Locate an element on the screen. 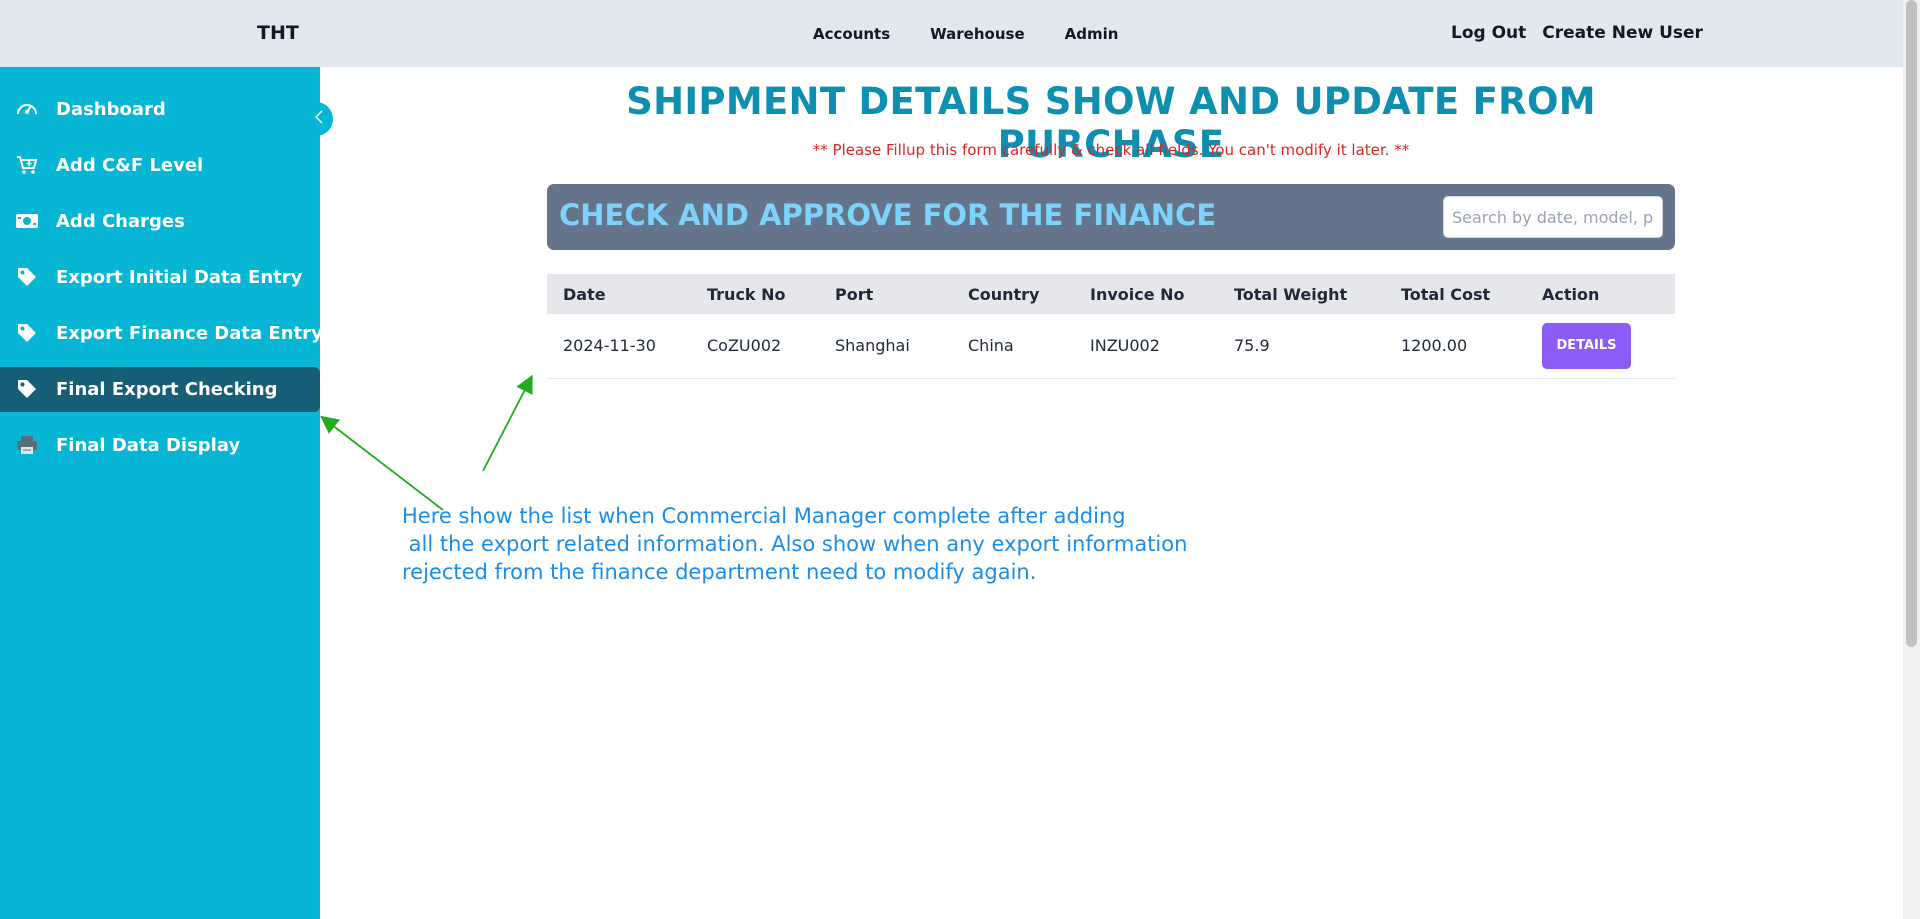  sidebar-item-label: Add Charges is located at coordinates (120, 221).